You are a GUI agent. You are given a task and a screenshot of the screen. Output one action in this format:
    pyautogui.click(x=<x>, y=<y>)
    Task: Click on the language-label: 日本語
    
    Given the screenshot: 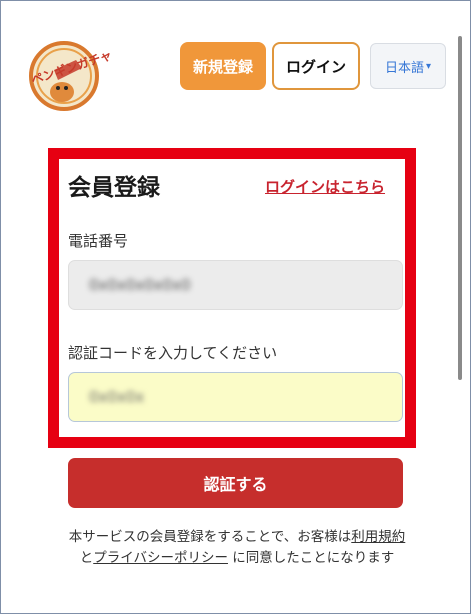 What is the action you would take?
    pyautogui.click(x=404, y=68)
    